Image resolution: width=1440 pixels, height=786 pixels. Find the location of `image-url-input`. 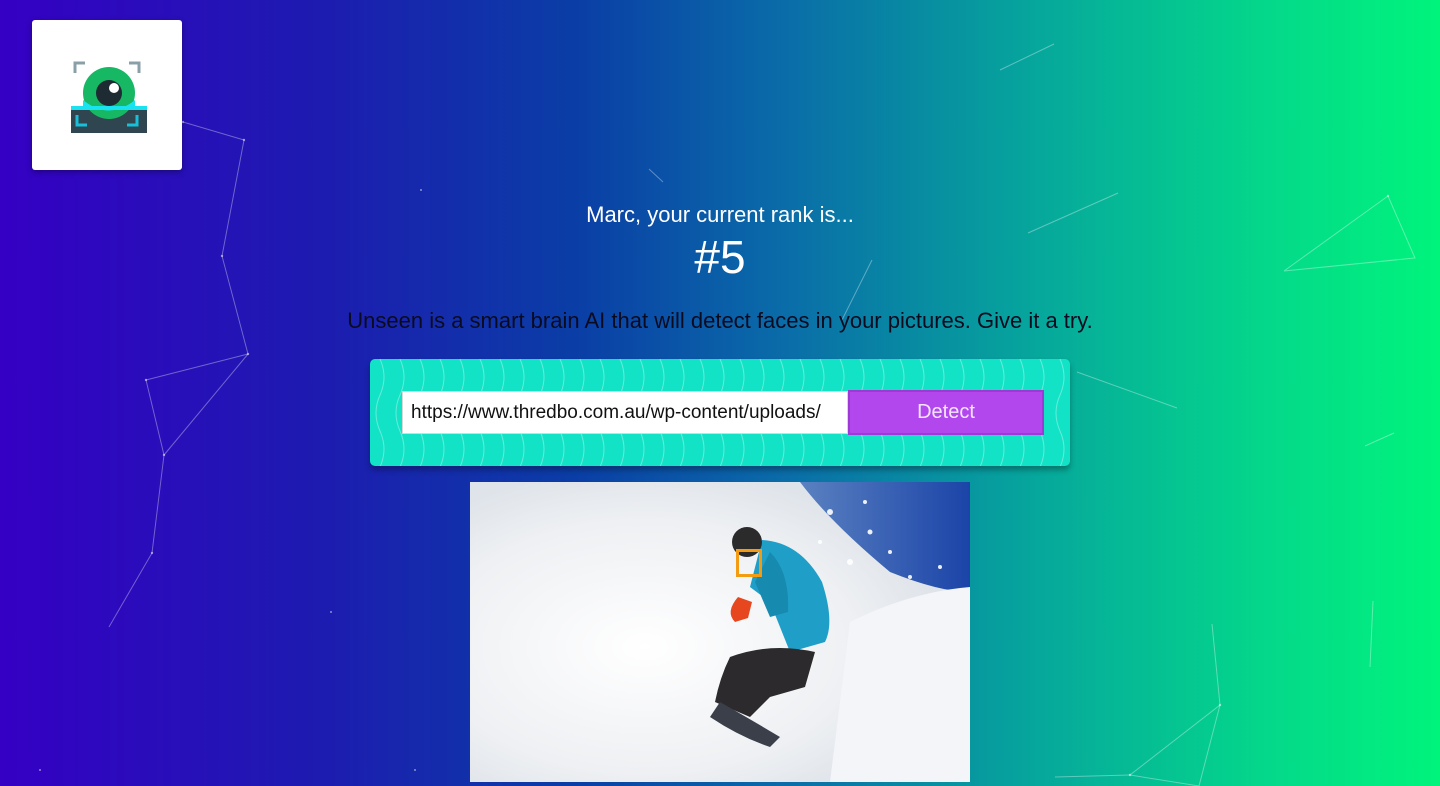

image-url-input is located at coordinates (625, 412).